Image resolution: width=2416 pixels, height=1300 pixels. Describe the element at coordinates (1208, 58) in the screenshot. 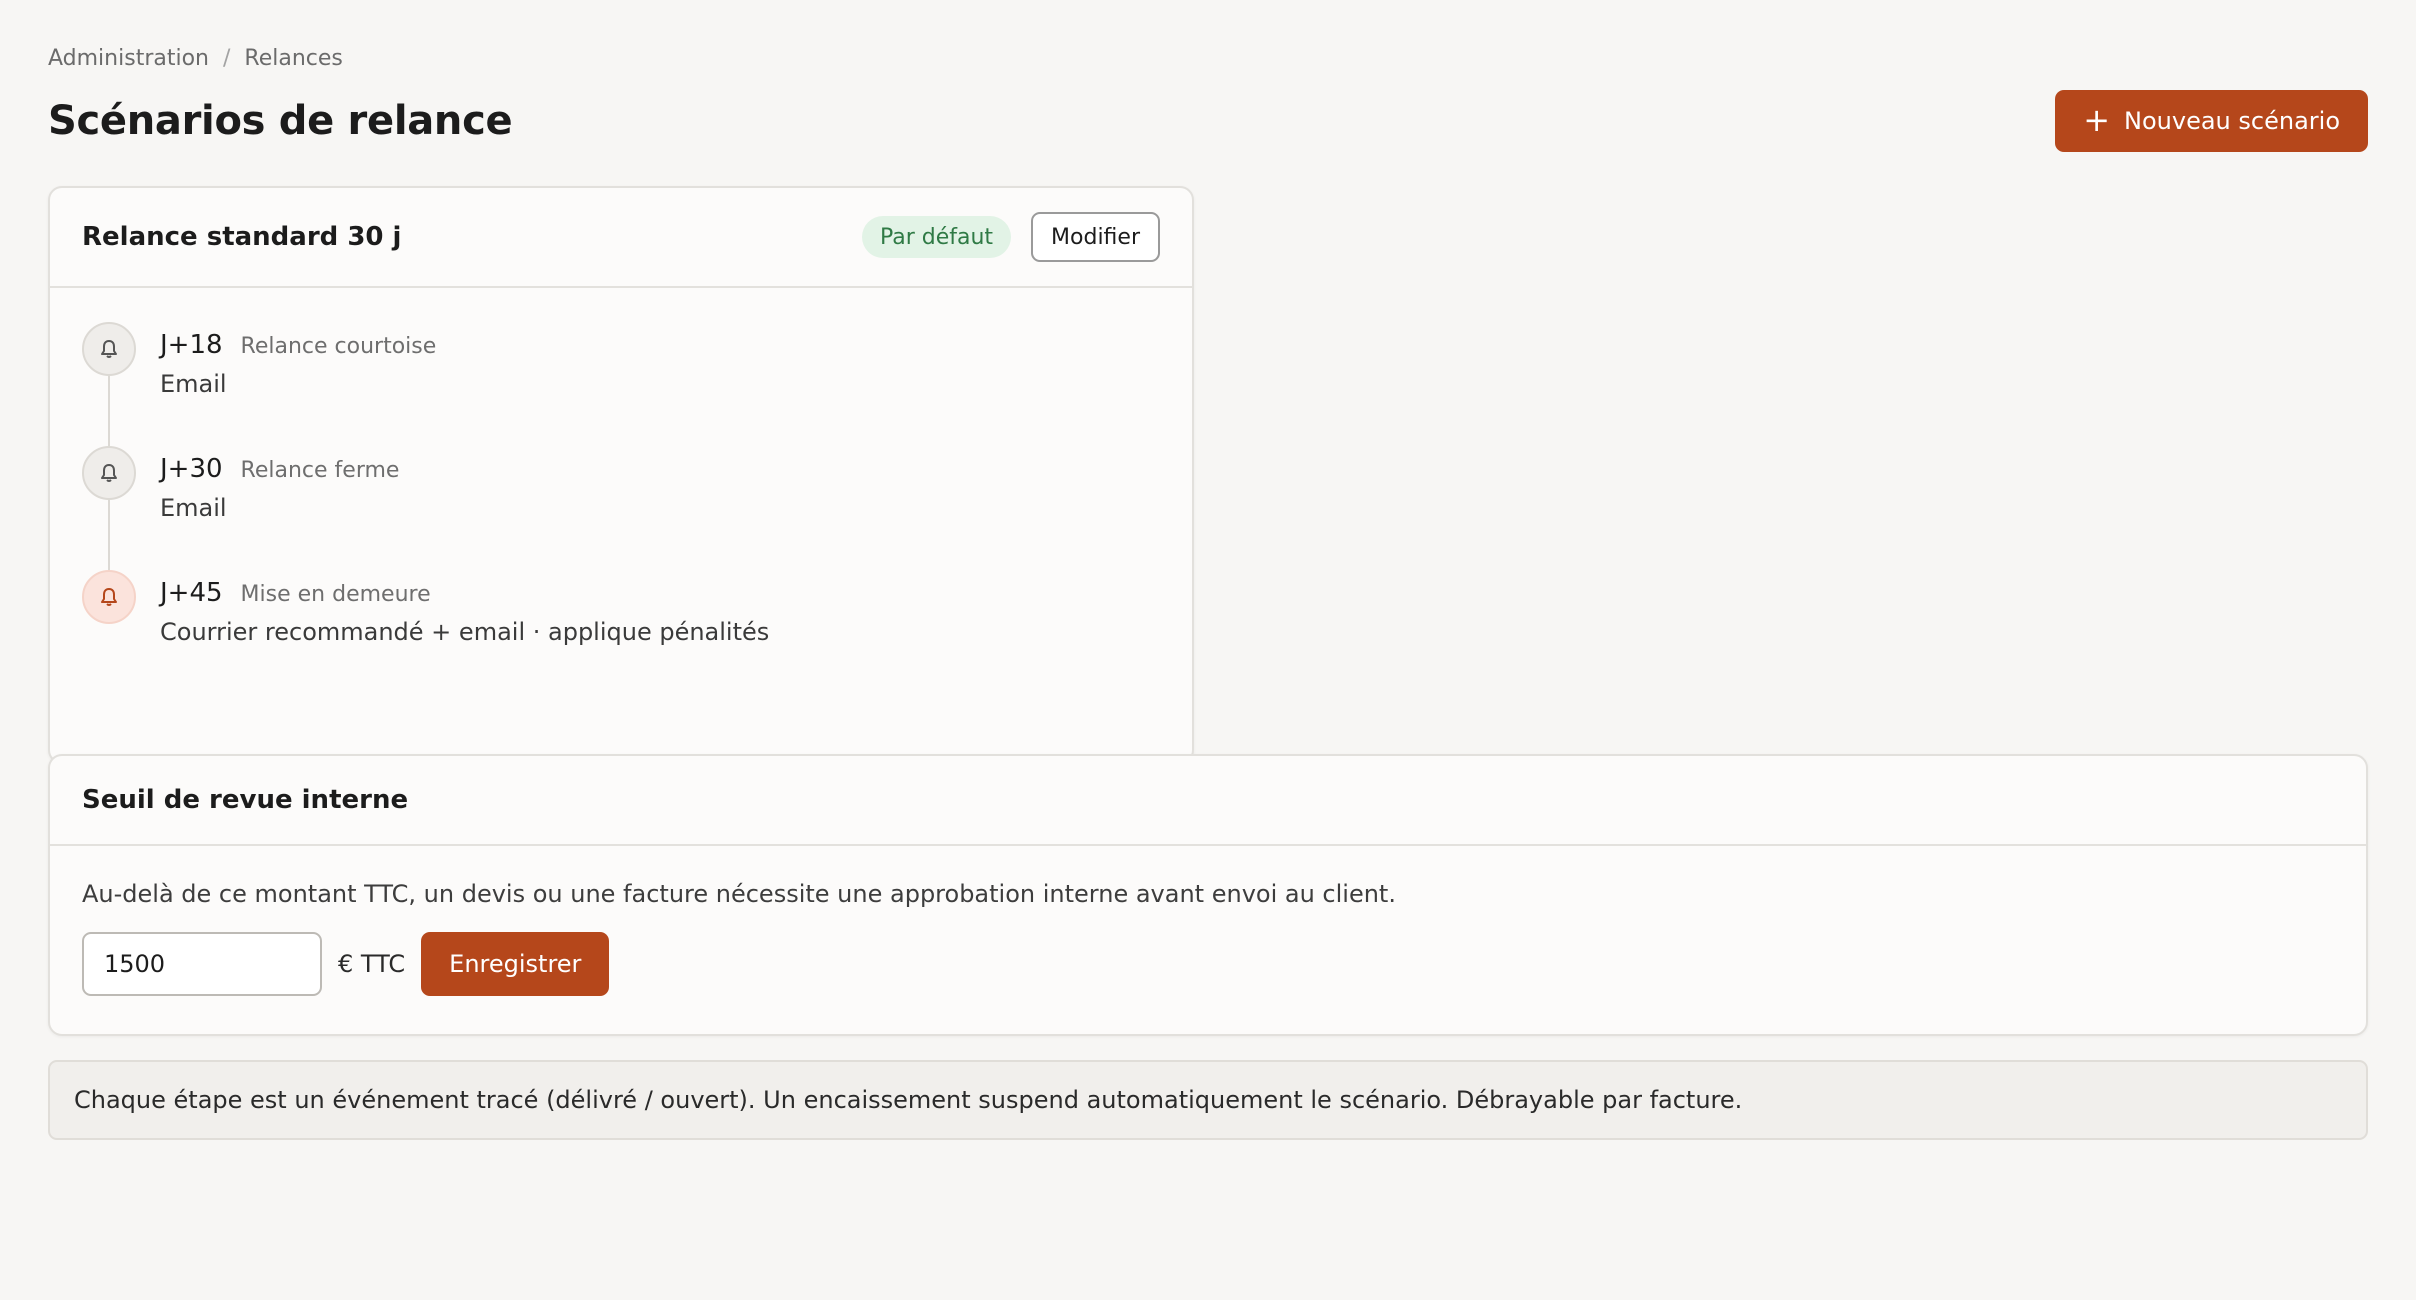

I see `breadcrumb: Administration / Relances` at that location.